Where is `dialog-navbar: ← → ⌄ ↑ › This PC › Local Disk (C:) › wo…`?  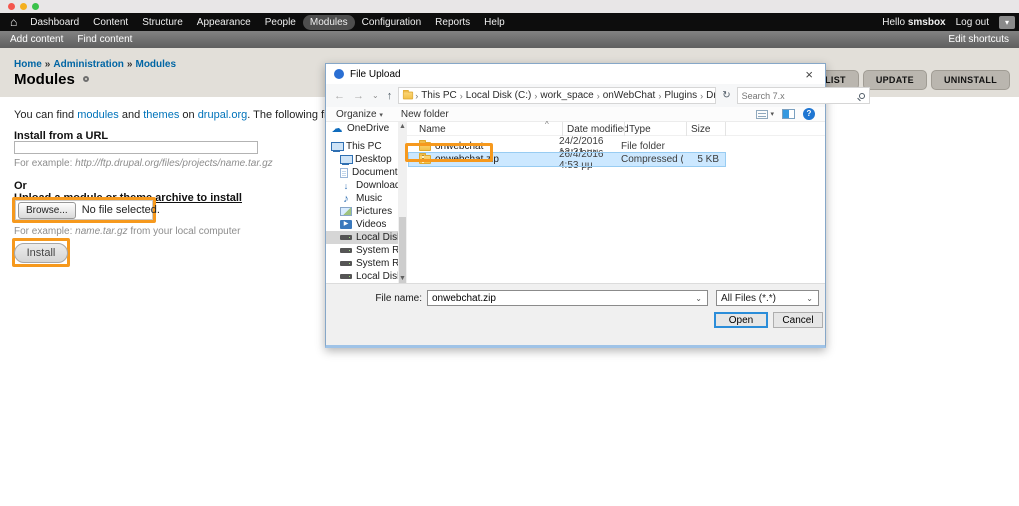 dialog-navbar: ← → ⌄ ↑ › This PC › Local Disk (C:) › wo… is located at coordinates (598, 95).